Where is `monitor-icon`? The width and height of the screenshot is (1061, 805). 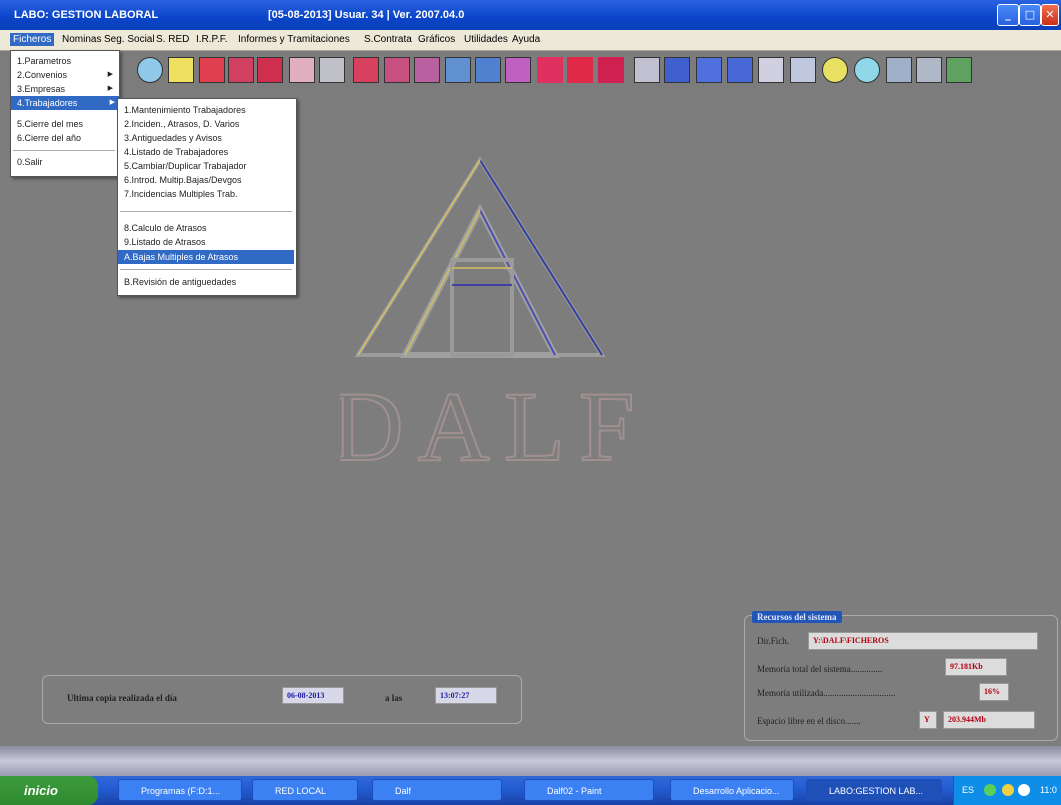 monitor-icon is located at coordinates (647, 70).